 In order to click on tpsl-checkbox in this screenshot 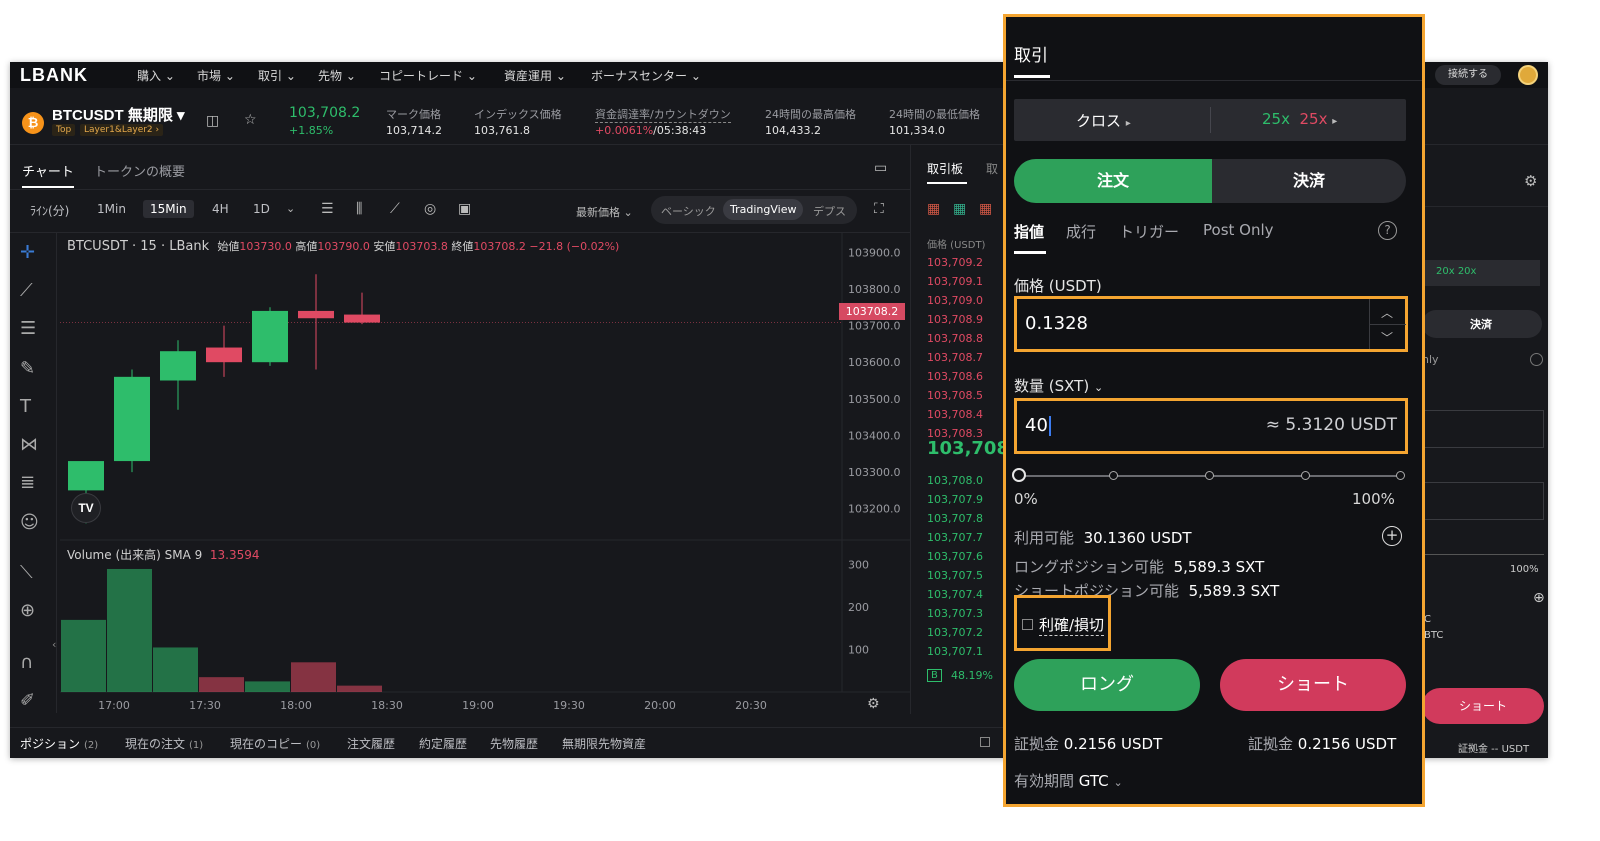, I will do `click(1027, 624)`.